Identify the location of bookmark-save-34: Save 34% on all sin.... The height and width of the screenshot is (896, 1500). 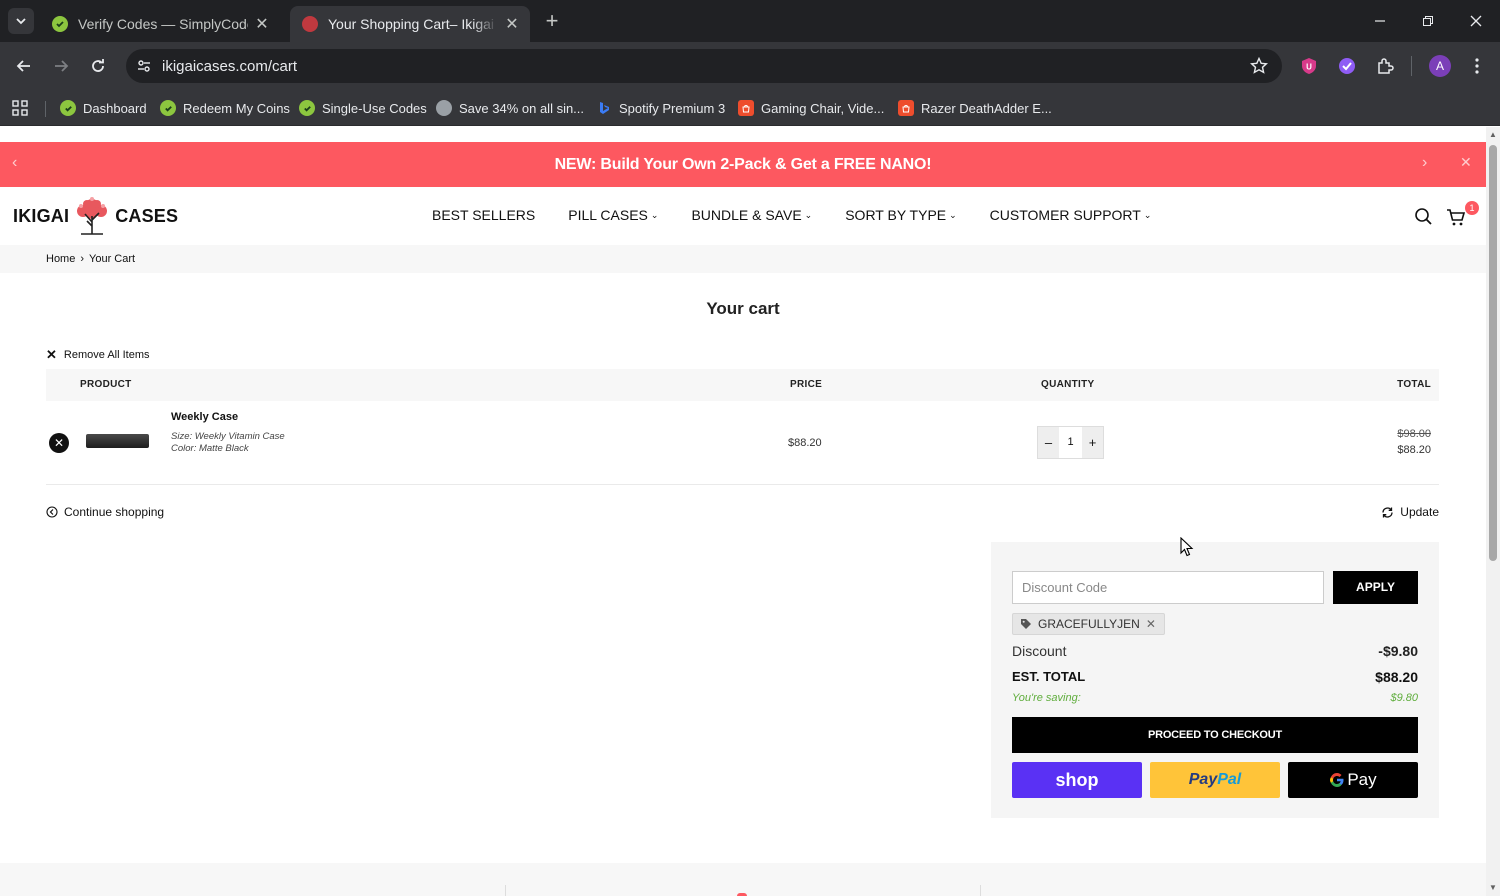
(510, 108).